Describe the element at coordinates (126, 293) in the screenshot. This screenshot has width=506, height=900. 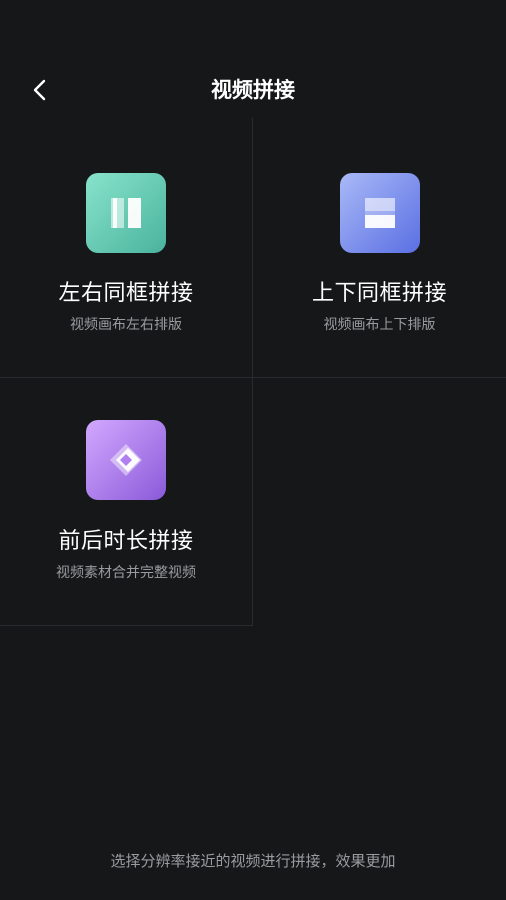
I see `option-title: 左右同框拼接` at that location.